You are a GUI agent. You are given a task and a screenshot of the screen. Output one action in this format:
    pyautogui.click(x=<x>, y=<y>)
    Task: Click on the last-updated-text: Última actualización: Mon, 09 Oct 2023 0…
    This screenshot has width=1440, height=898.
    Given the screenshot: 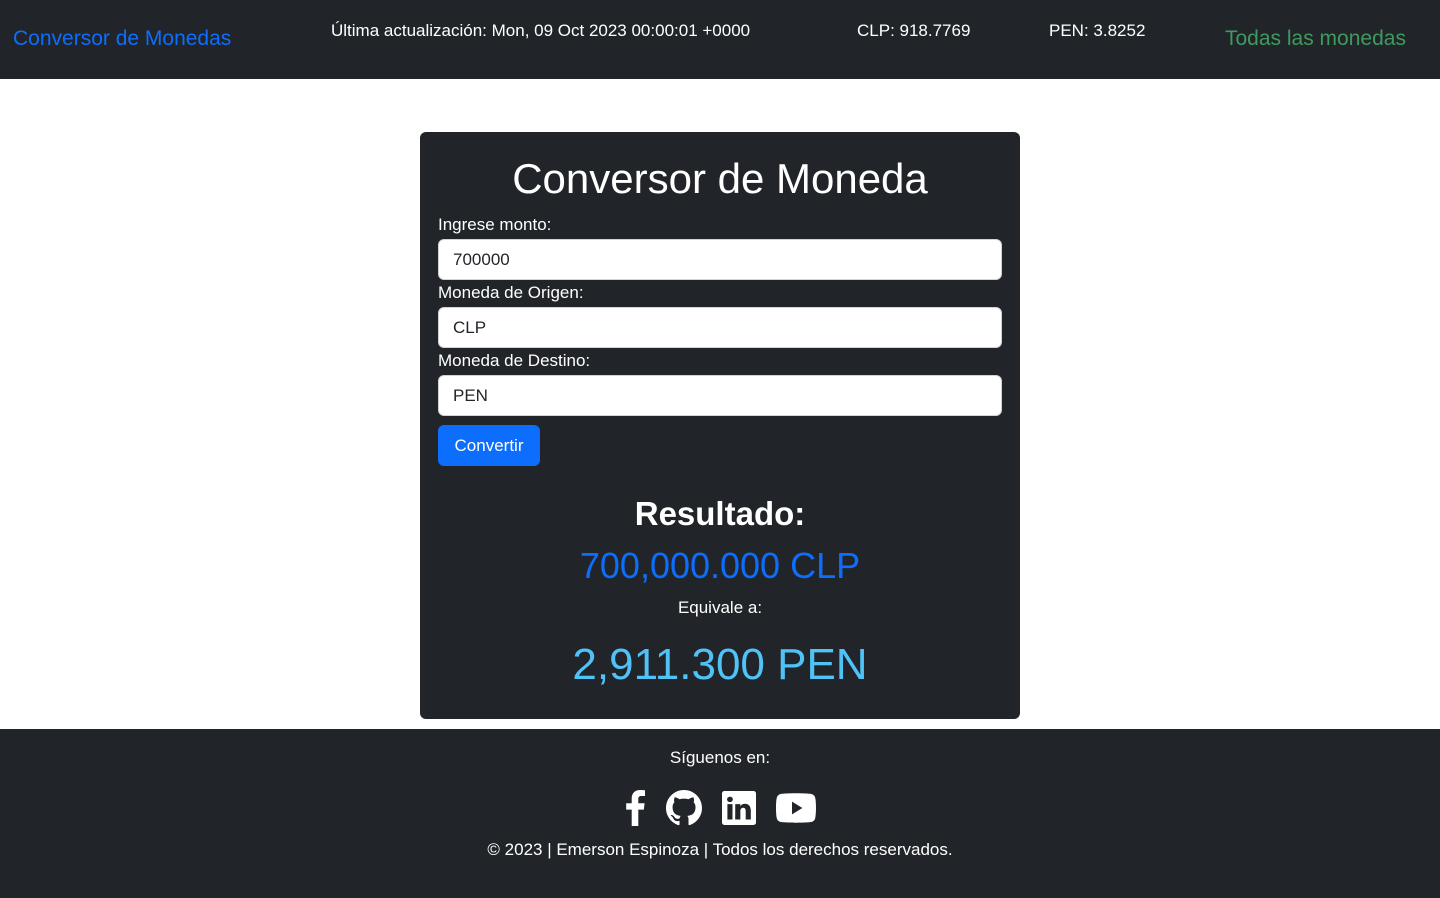 What is the action you would take?
    pyautogui.click(x=541, y=30)
    